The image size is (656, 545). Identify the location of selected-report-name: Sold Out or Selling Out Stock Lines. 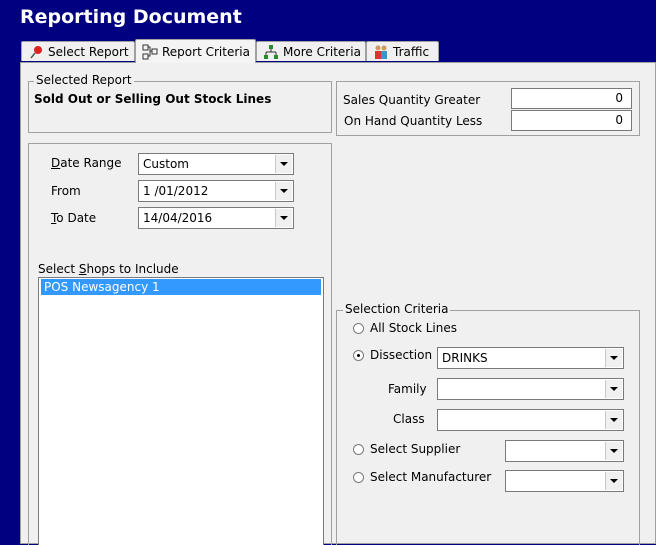
(153, 99).